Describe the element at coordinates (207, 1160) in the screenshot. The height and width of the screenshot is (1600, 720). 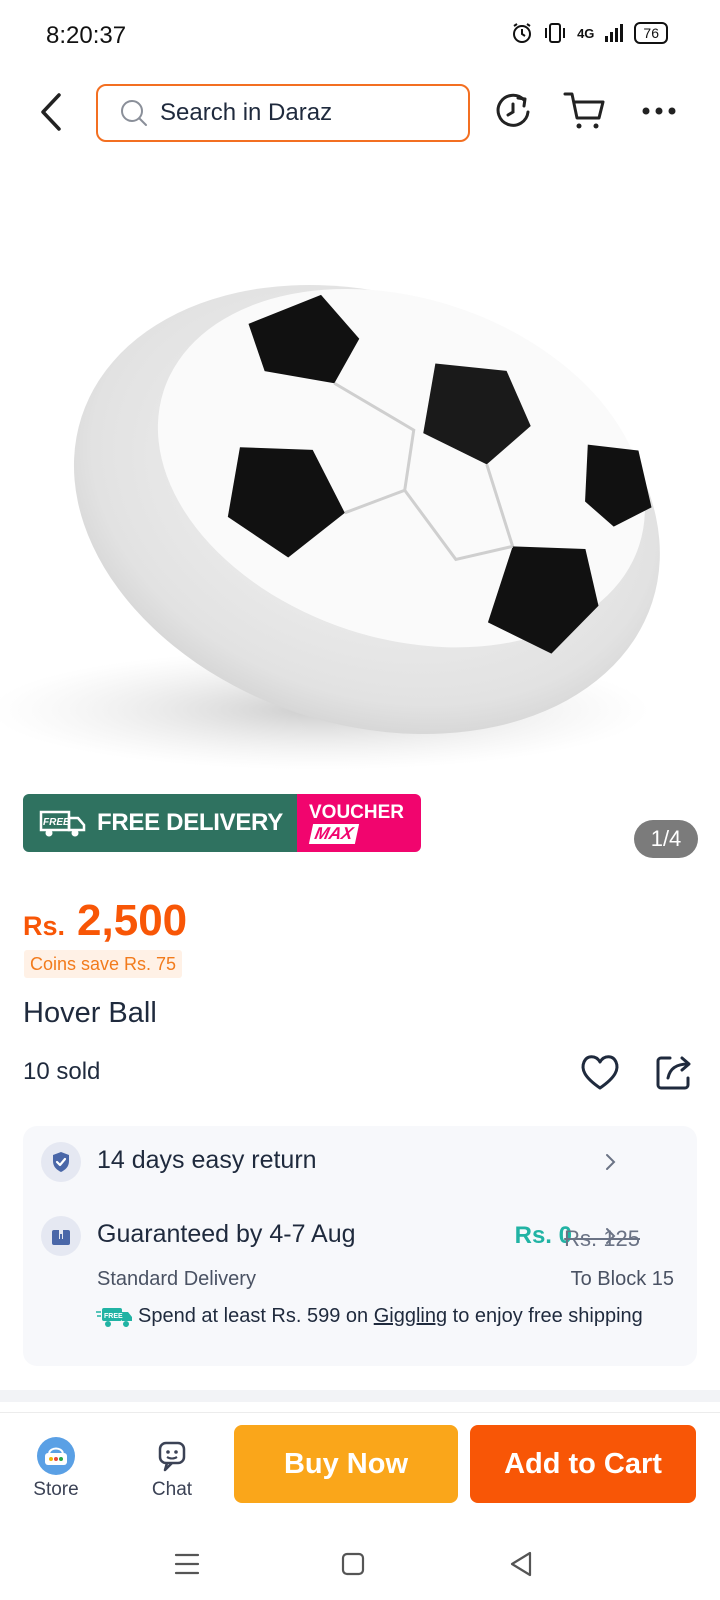
I see `return-policy-text: 14 days easy return` at that location.